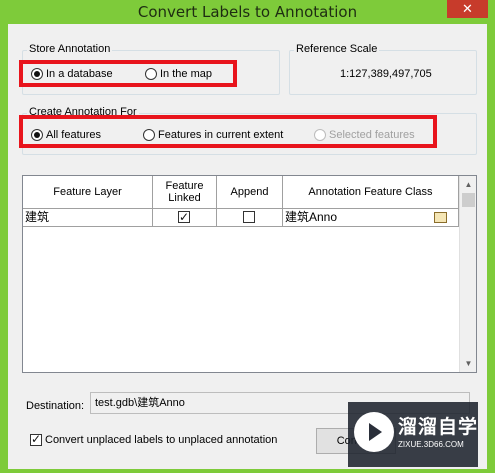  What do you see at coordinates (438, 427) in the screenshot?
I see `watermark-title: 溜溜自学` at bounding box center [438, 427].